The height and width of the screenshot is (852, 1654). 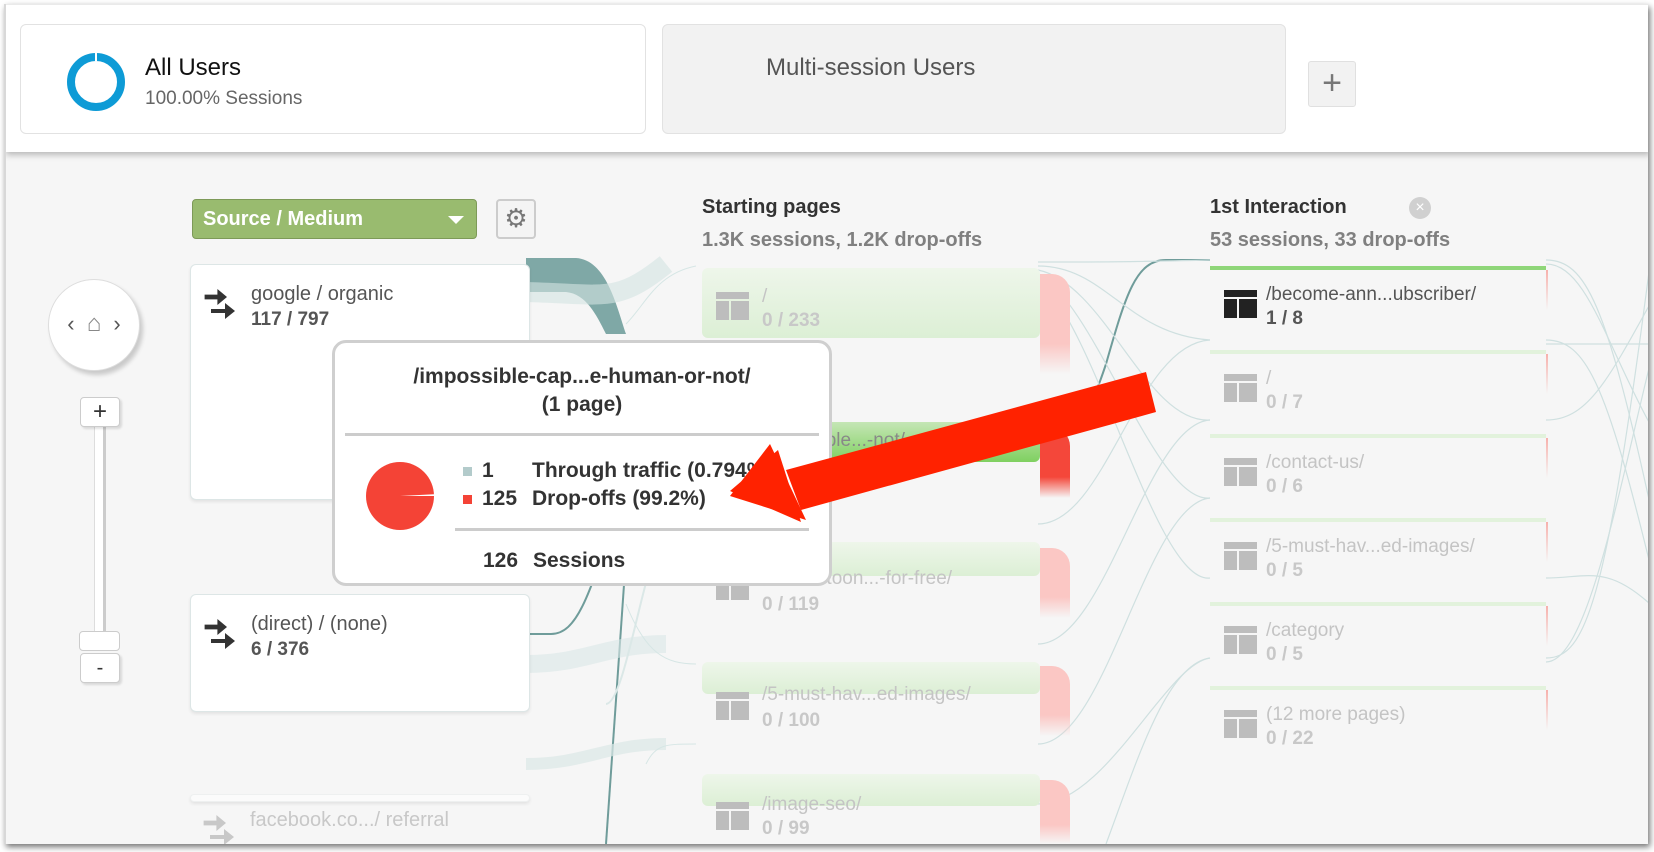 I want to click on starting-page-node: /image-seo/ 0 / 99, so click(x=871, y=809).